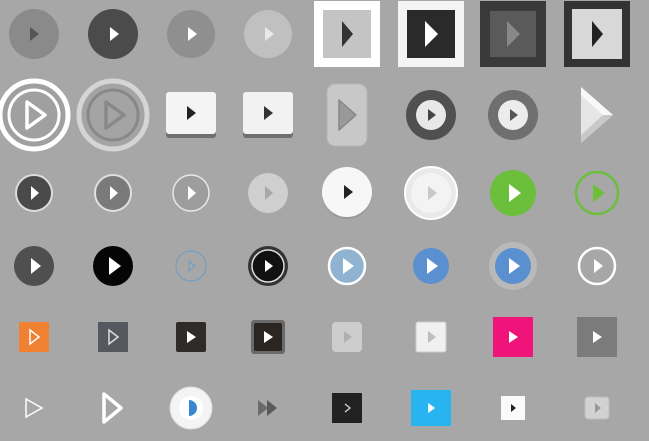 This screenshot has height=441, width=649. What do you see at coordinates (513, 337) in the screenshot?
I see `play-square-magenta-icon` at bounding box center [513, 337].